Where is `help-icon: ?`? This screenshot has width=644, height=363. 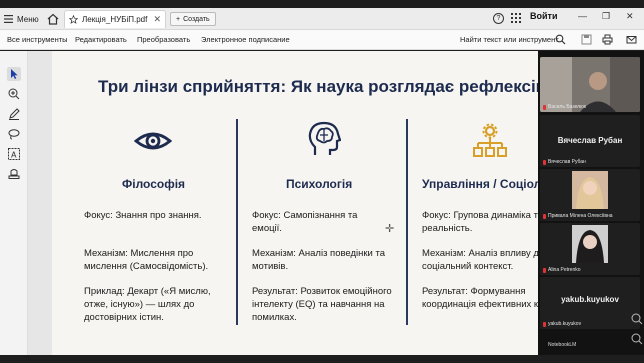
help-icon: ? is located at coordinates (498, 18).